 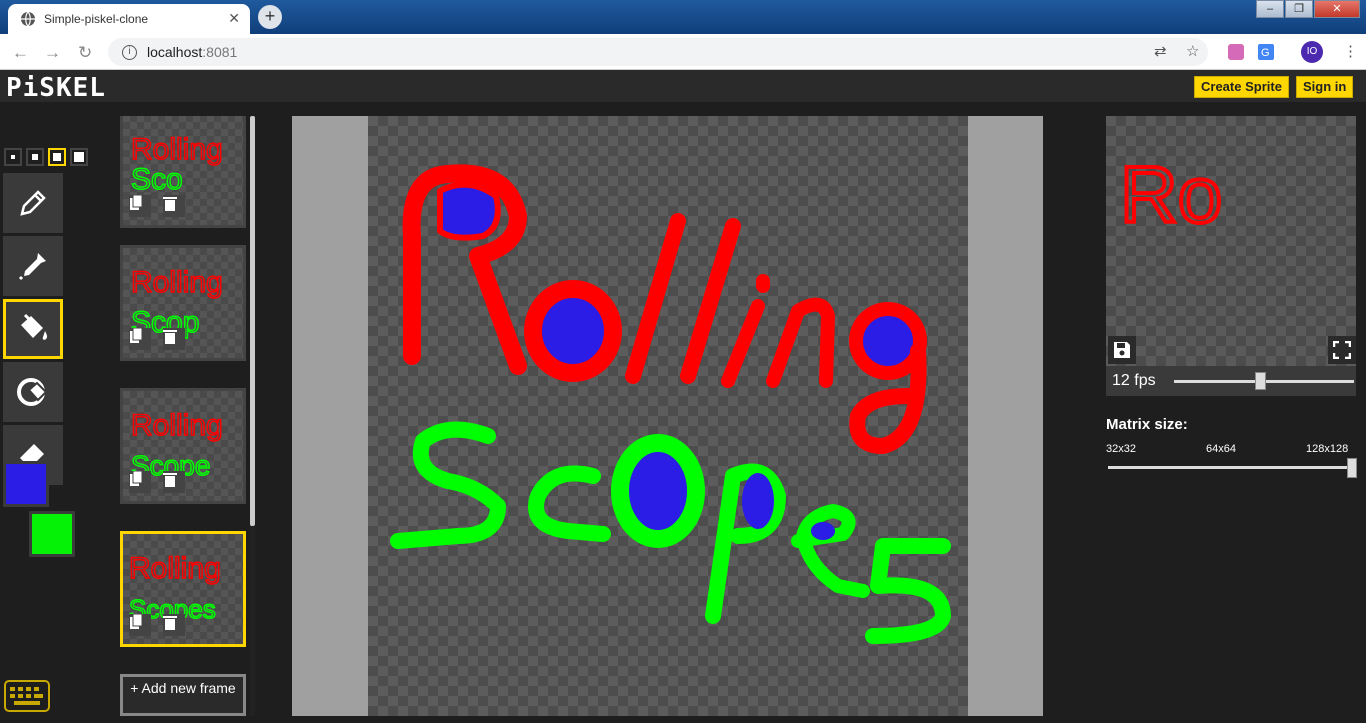 I want to click on pen-size-selector, so click(x=46, y=157).